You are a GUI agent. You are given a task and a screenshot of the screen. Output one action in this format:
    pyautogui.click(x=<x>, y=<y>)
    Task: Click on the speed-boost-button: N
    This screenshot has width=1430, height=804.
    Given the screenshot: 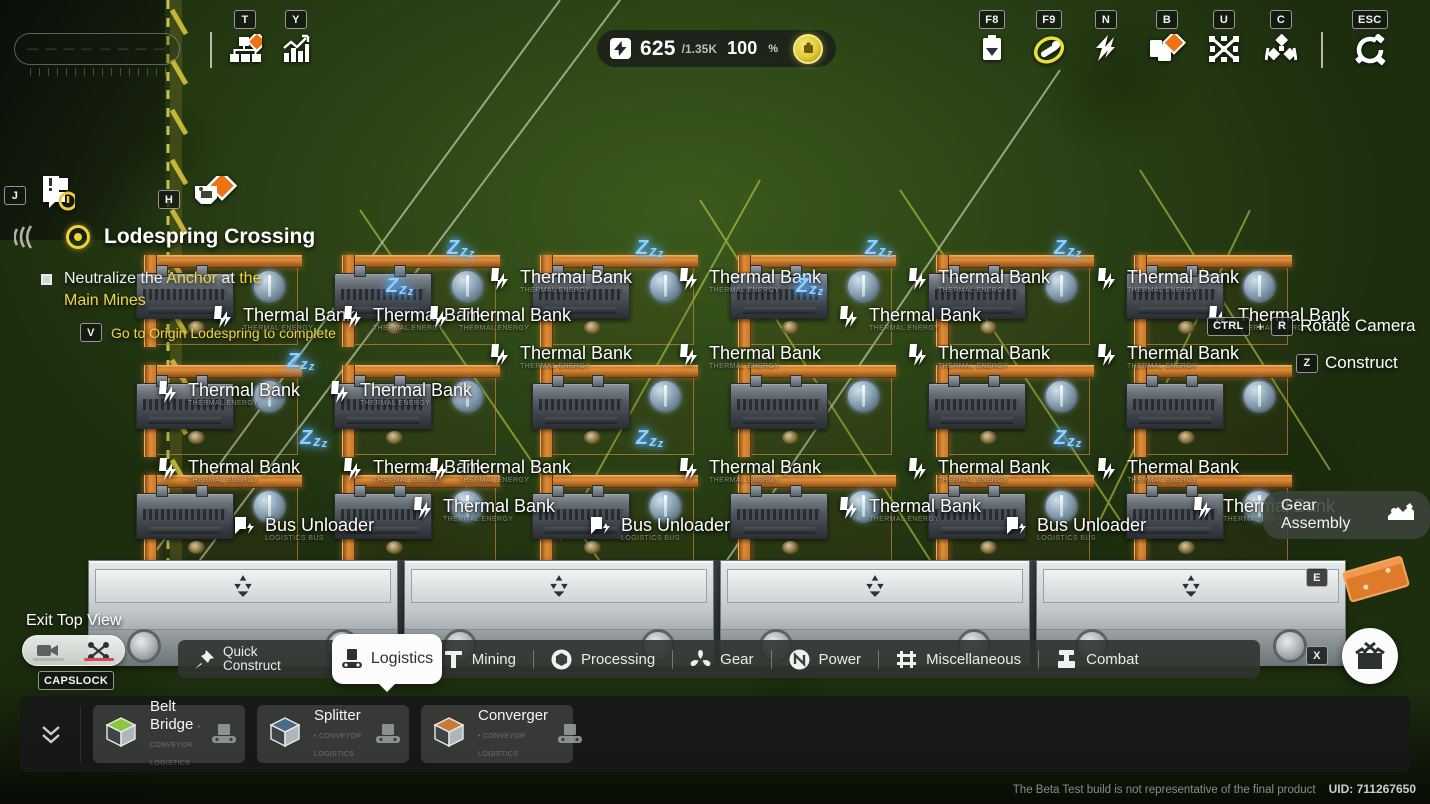 What is the action you would take?
    pyautogui.click(x=1106, y=38)
    